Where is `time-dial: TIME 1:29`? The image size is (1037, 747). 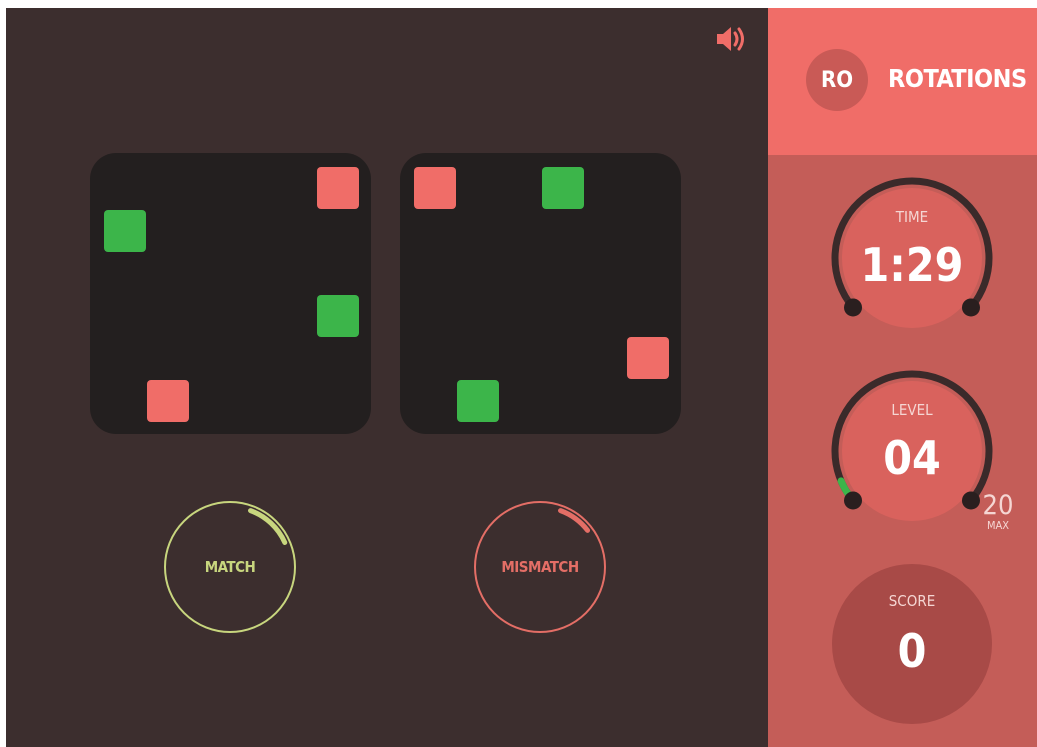 time-dial: TIME 1:29 is located at coordinates (912, 258).